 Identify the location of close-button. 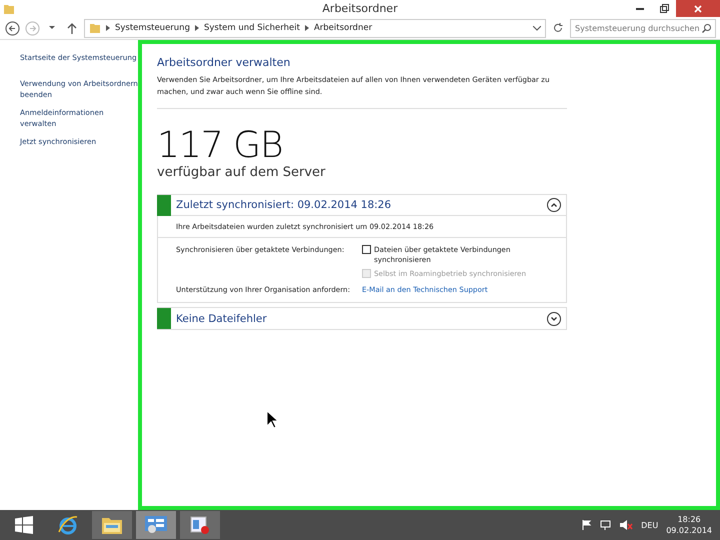
(698, 8).